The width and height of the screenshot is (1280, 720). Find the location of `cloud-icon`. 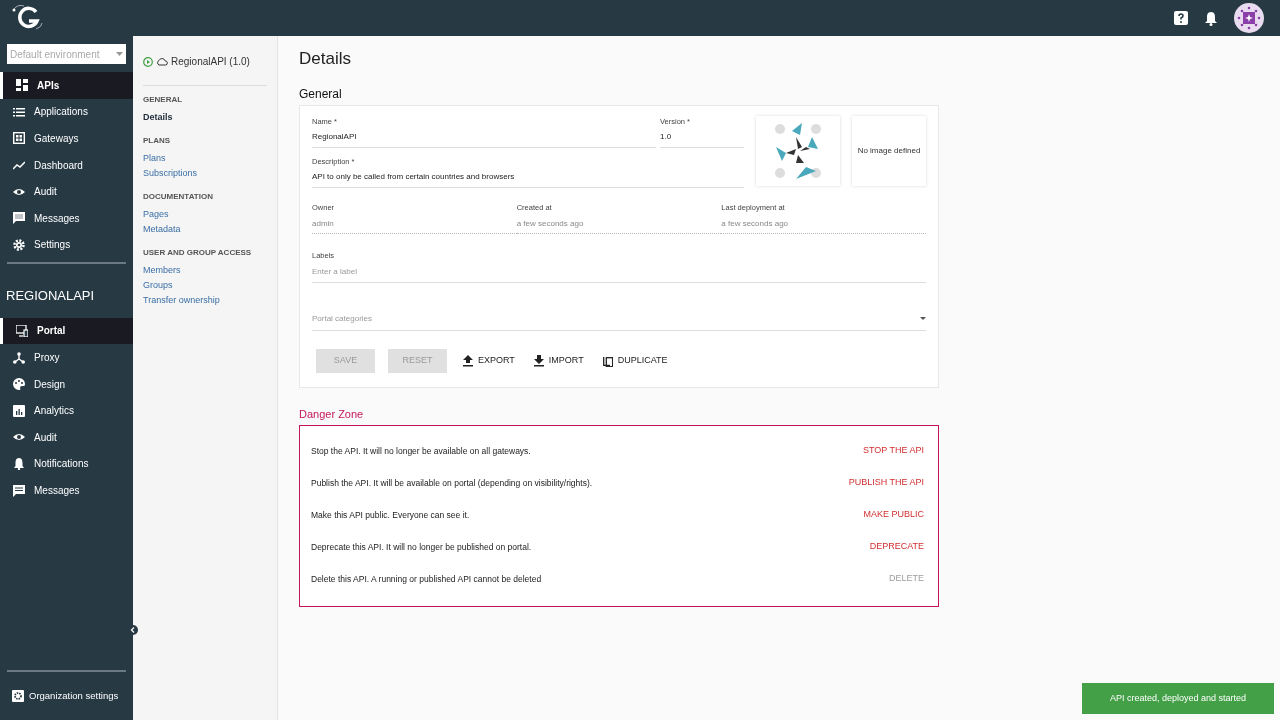

cloud-icon is located at coordinates (162, 61).